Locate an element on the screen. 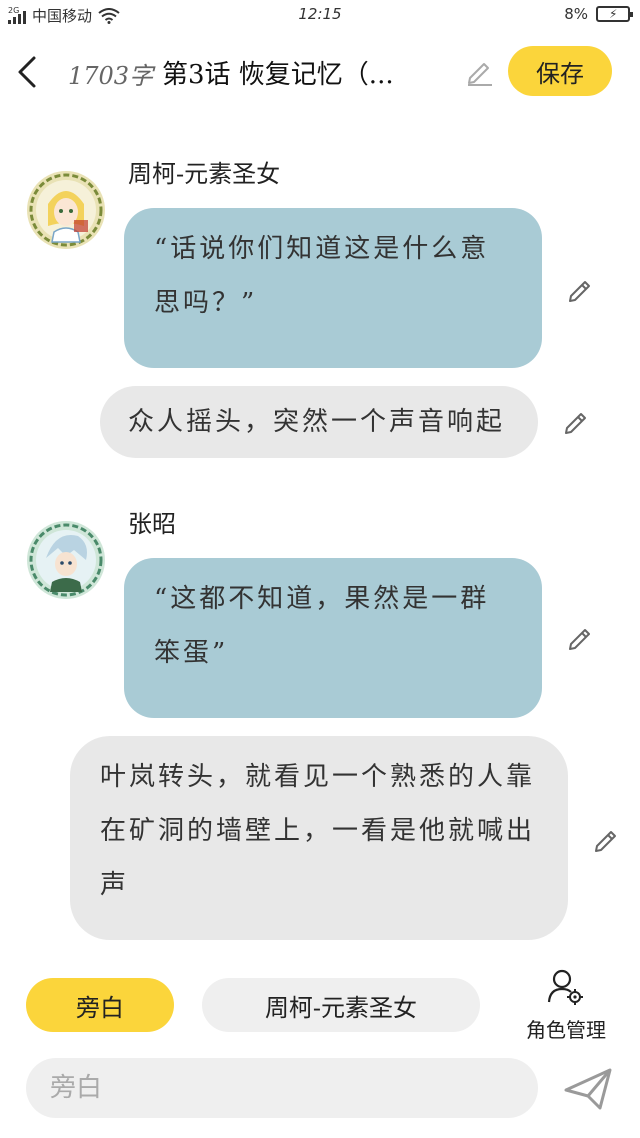 This screenshot has width=640, height=1138. editor-header: 1703字 第3话 恢复记忆（... 保存 is located at coordinates (320, 72).